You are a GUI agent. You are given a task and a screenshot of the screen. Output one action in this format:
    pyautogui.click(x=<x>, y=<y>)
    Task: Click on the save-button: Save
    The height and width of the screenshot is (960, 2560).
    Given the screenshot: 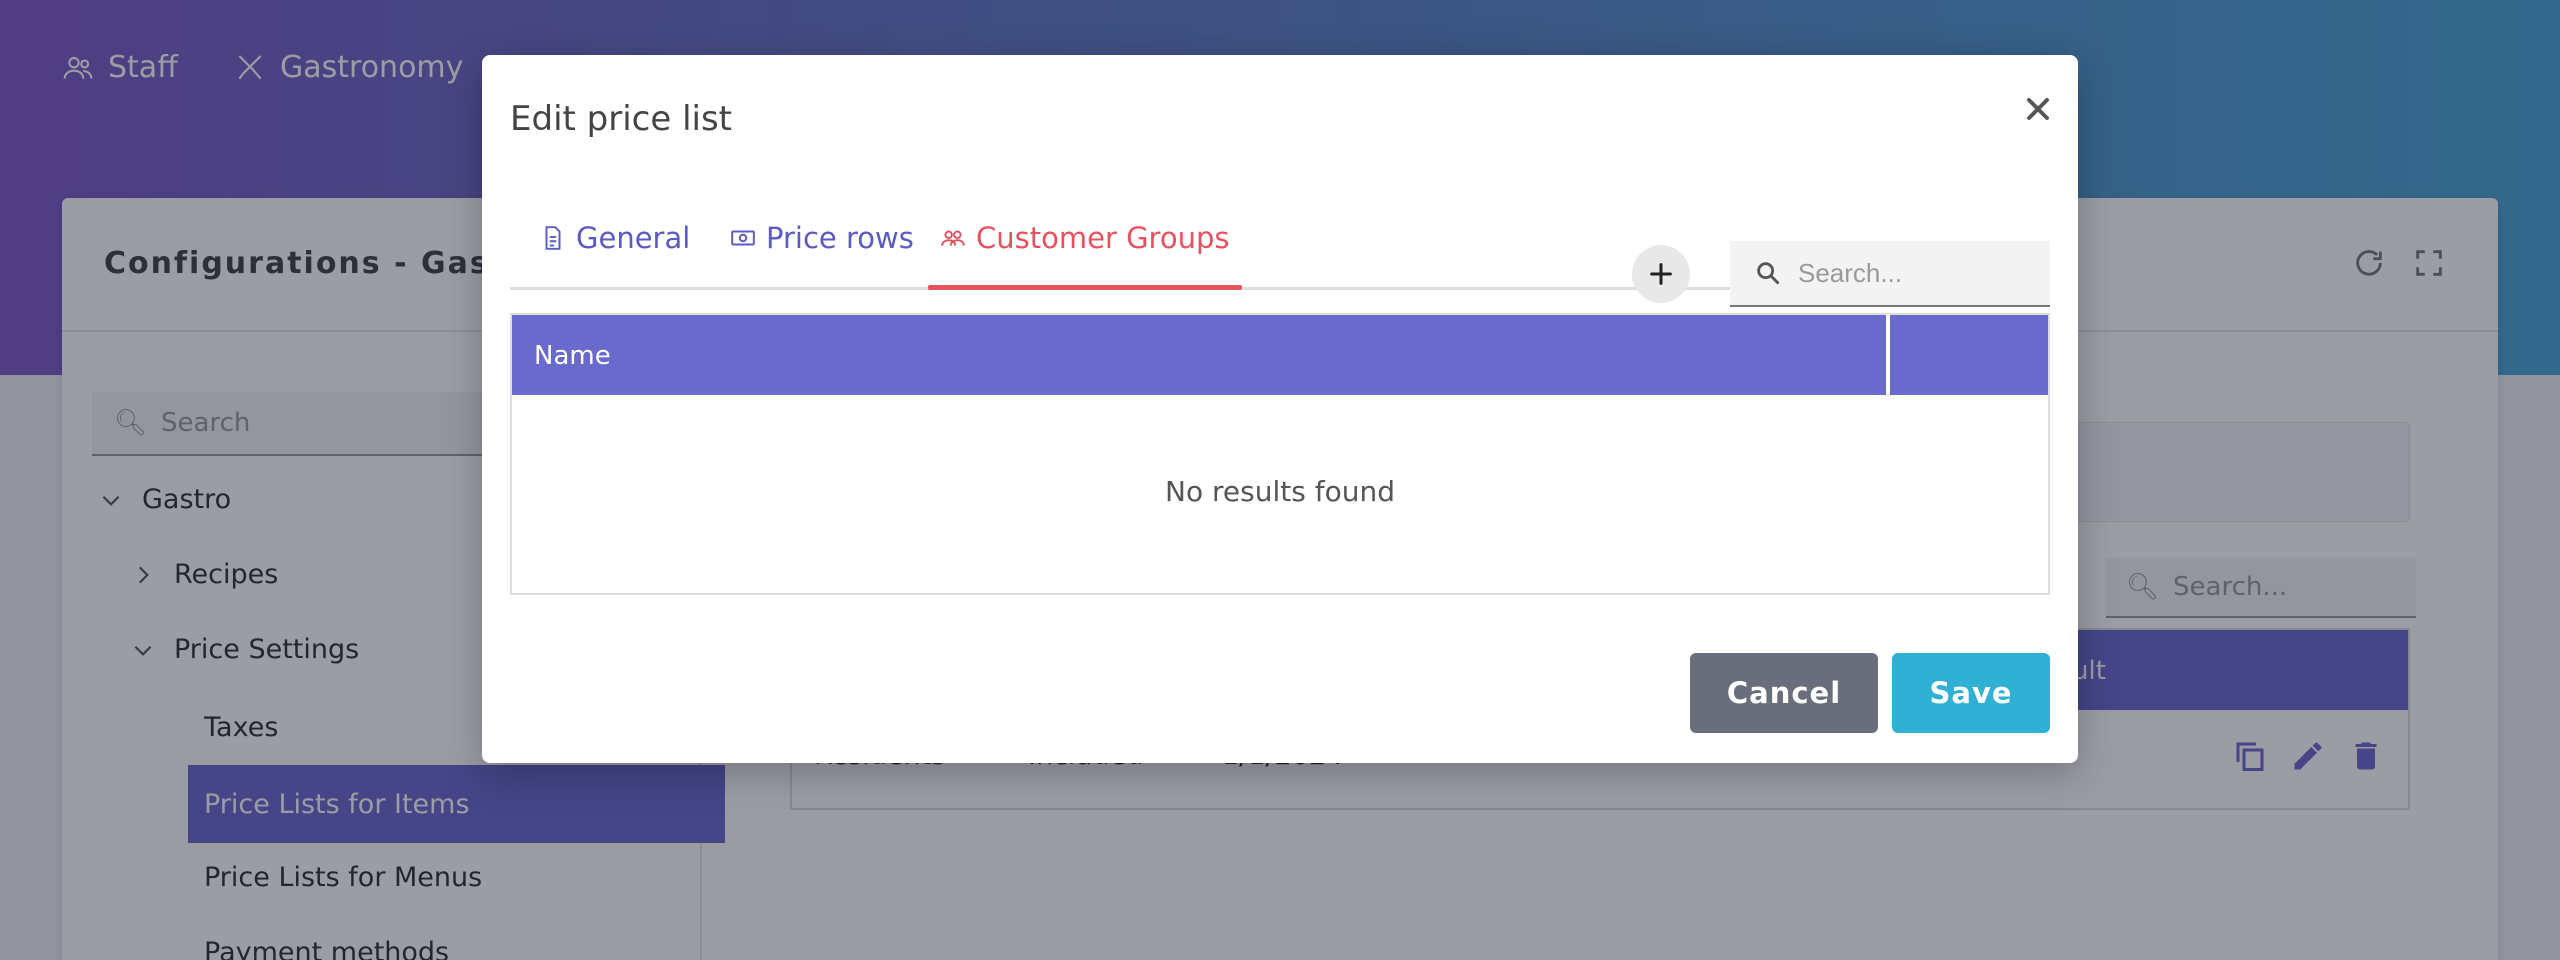 What is the action you would take?
    pyautogui.click(x=1971, y=693)
    